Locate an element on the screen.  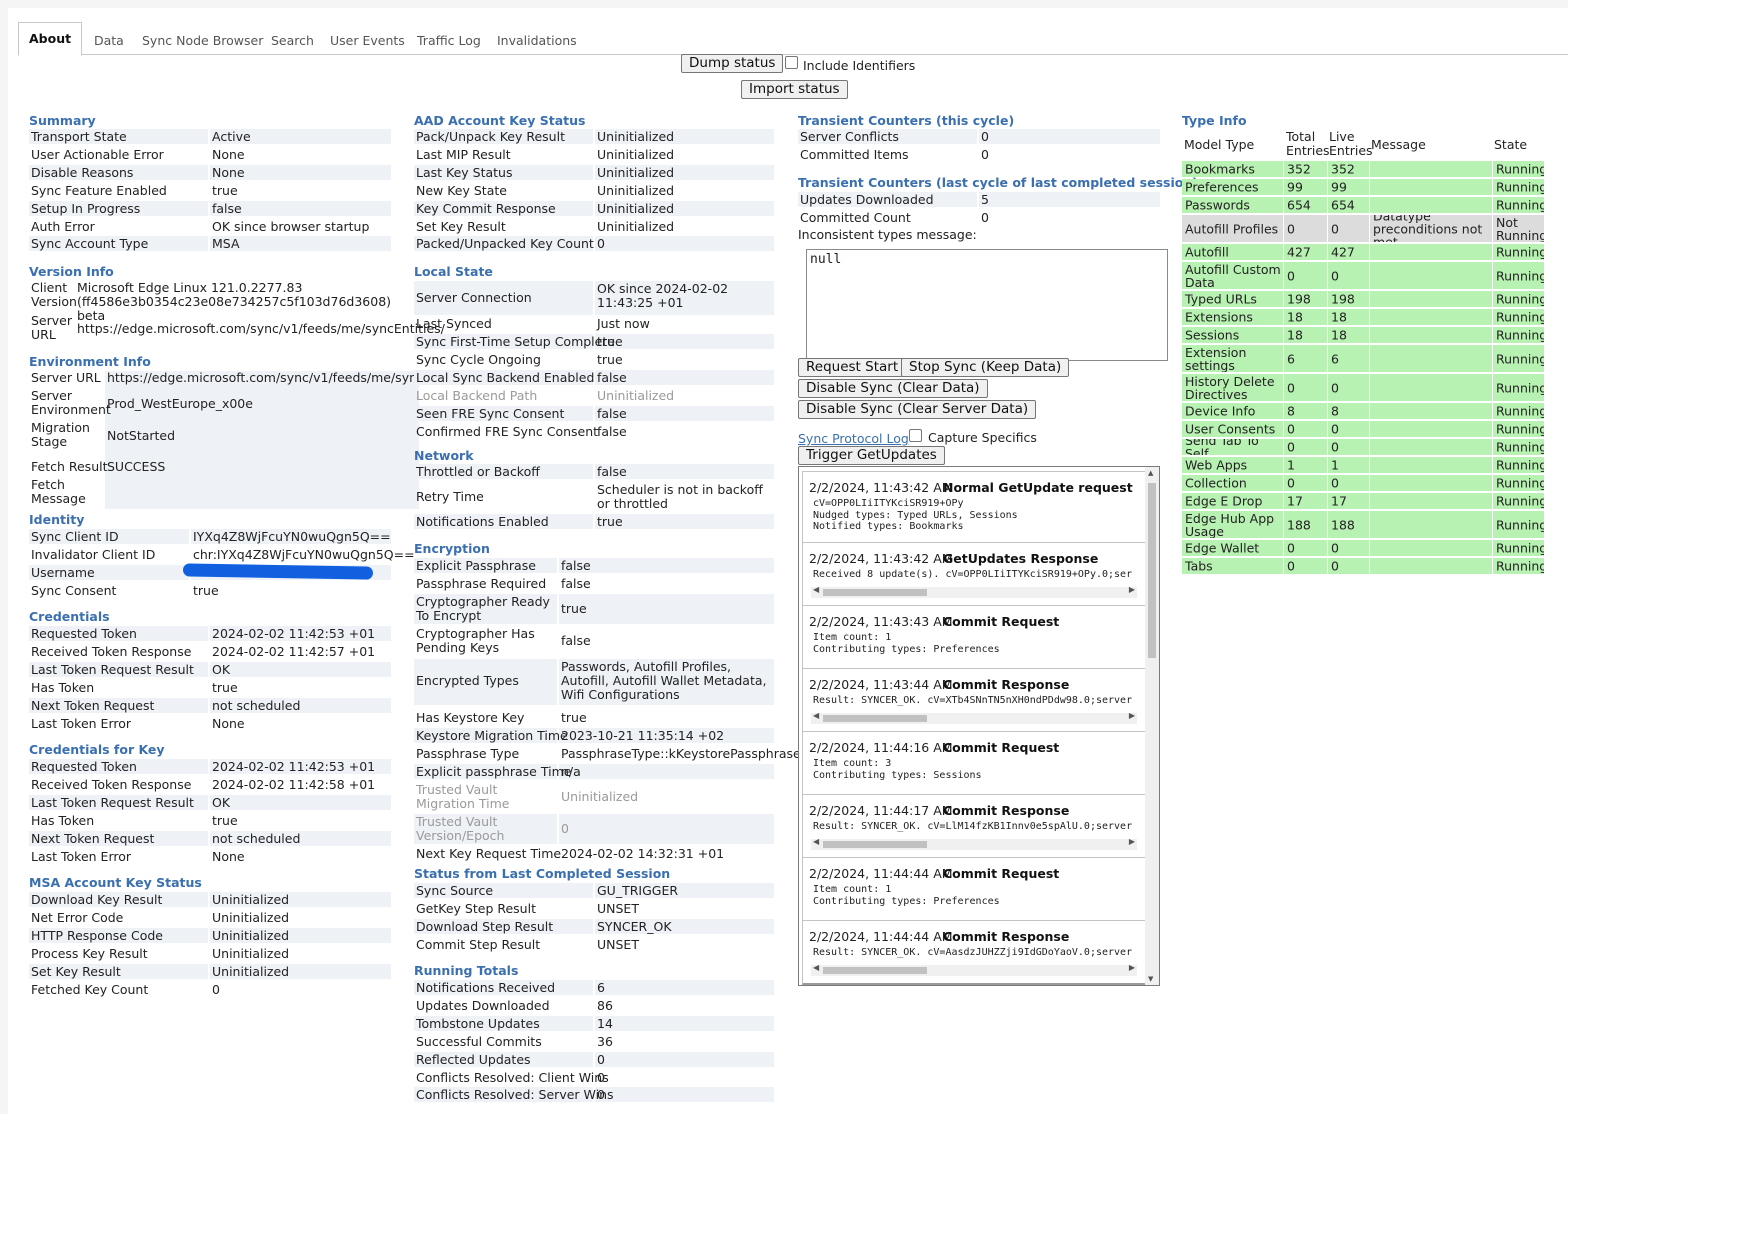
type-info-cell-text: 1 is located at coordinates (1291, 465).